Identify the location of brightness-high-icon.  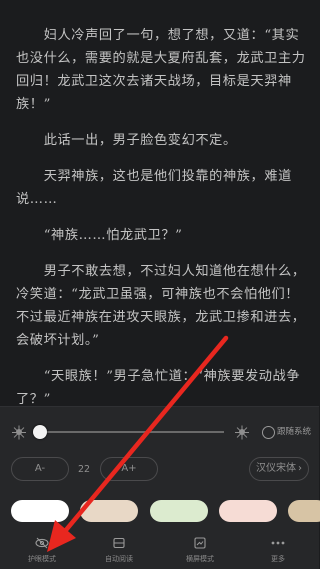
(242, 432).